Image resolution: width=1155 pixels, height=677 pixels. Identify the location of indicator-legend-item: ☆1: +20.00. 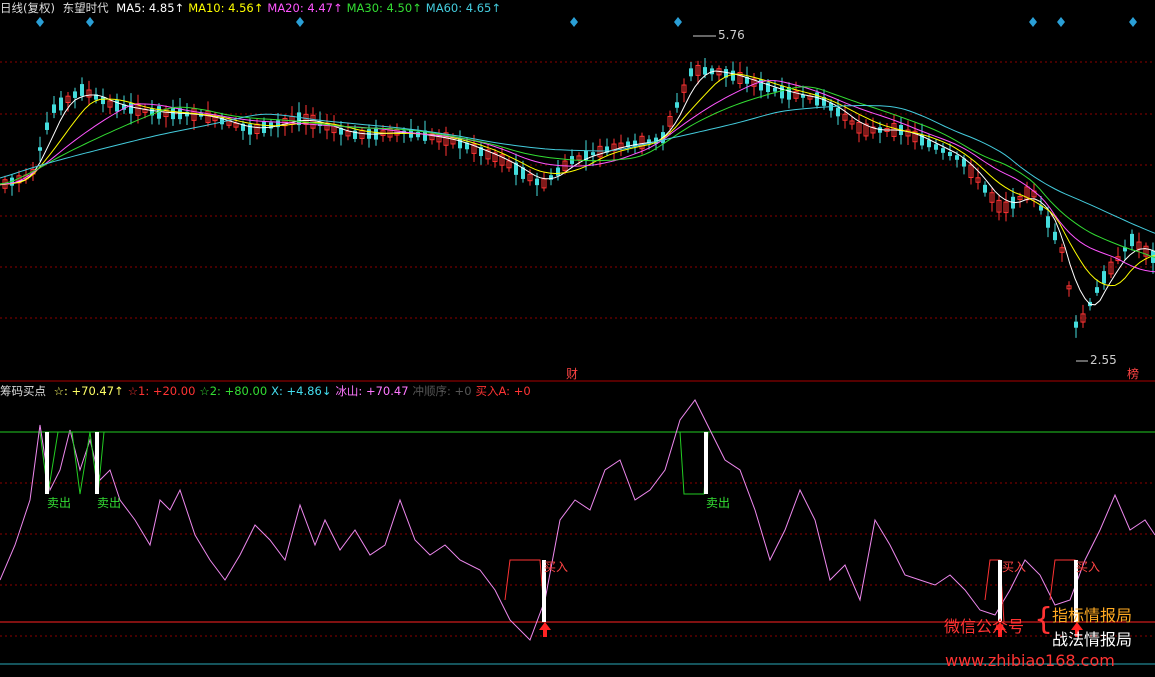
(161, 391).